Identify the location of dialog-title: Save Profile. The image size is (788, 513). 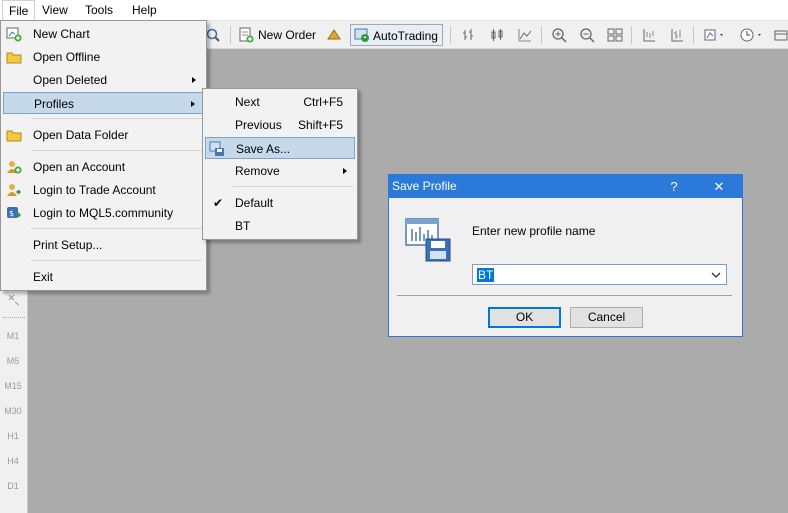
(424, 186).